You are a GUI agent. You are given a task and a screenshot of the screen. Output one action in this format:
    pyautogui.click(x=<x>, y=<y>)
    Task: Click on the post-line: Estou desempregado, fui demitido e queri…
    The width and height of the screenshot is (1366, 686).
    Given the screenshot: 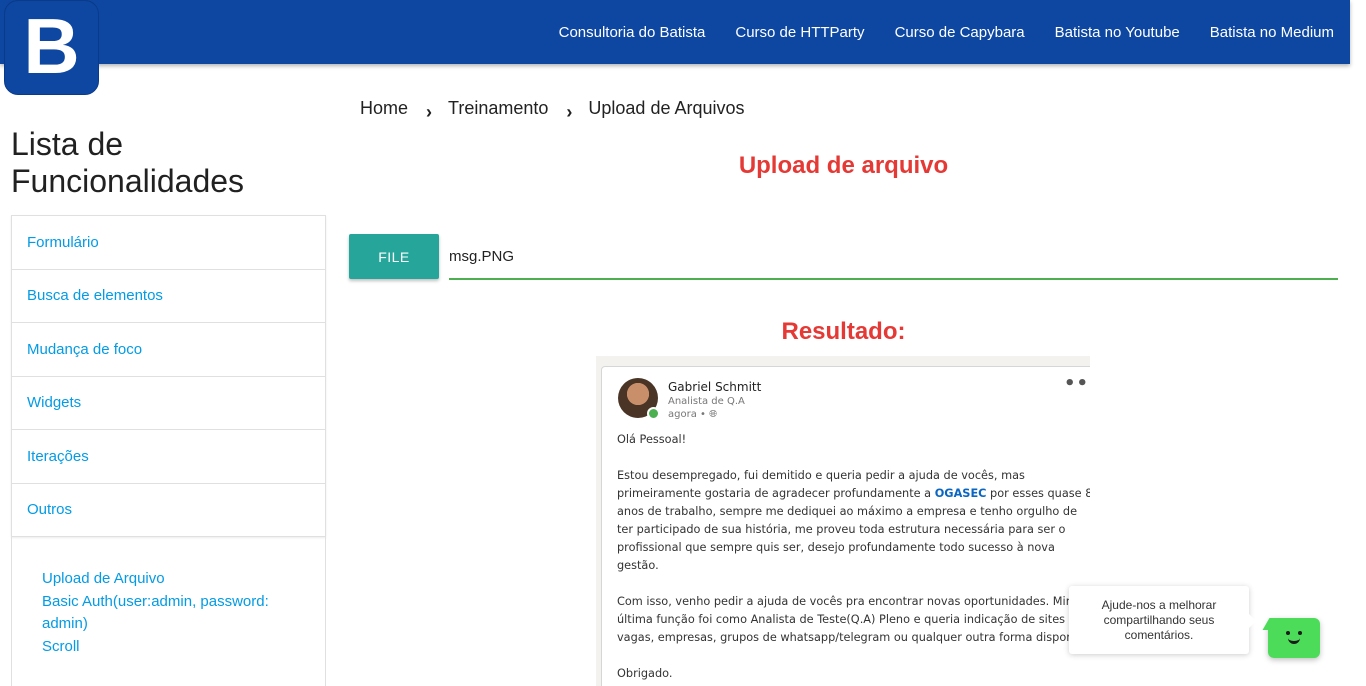 What is the action you would take?
    pyautogui.click(x=821, y=475)
    